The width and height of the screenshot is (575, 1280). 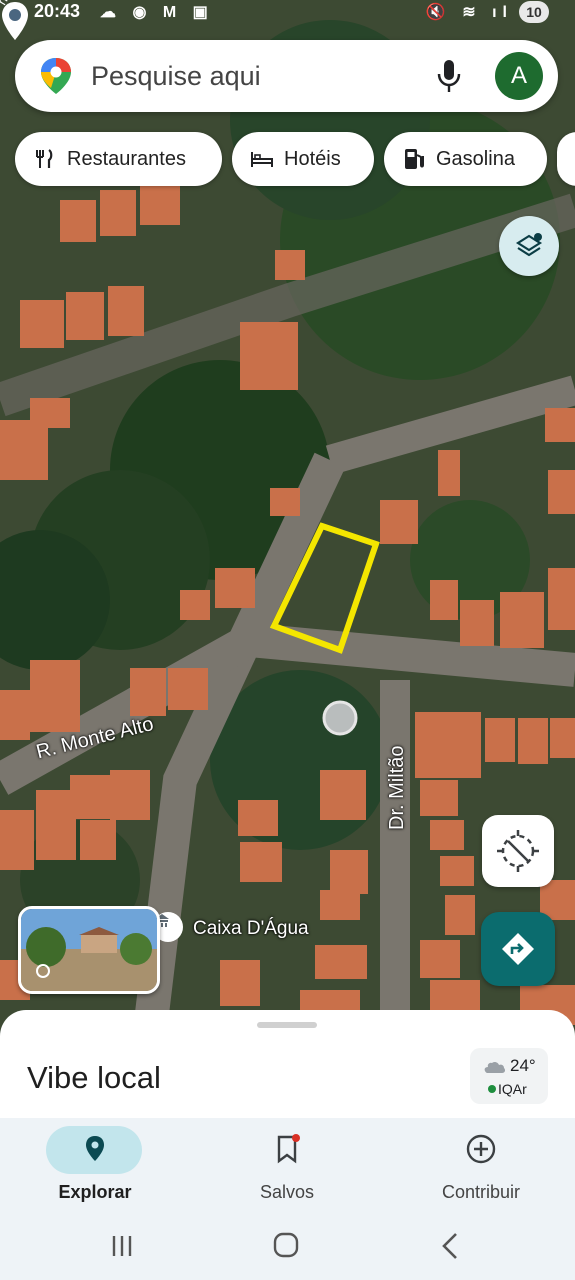 I want to click on layers-button, so click(x=529, y=246).